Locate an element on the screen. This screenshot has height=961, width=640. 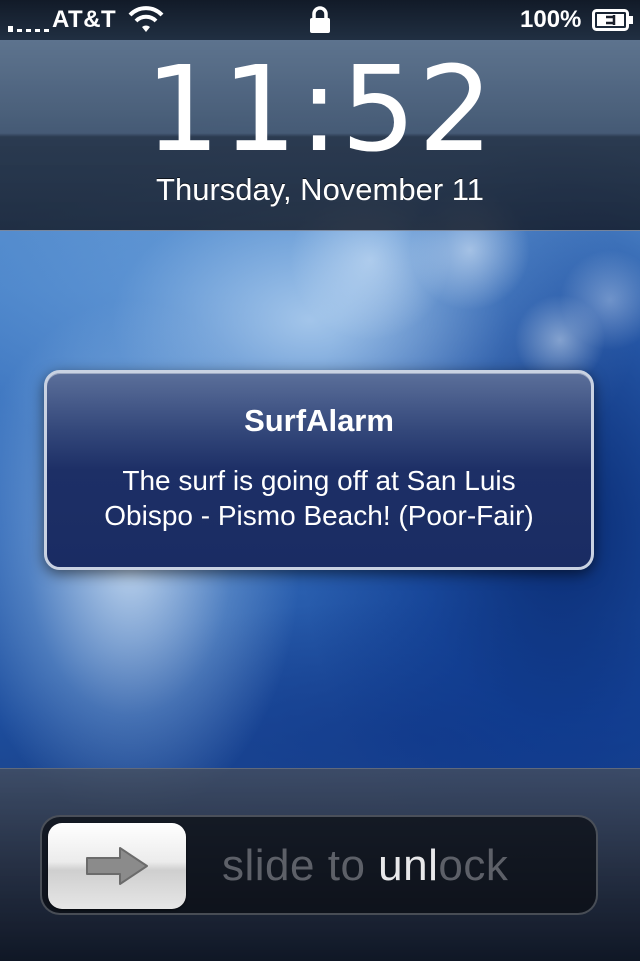
battery-percent: 100% is located at coordinates (551, 19).